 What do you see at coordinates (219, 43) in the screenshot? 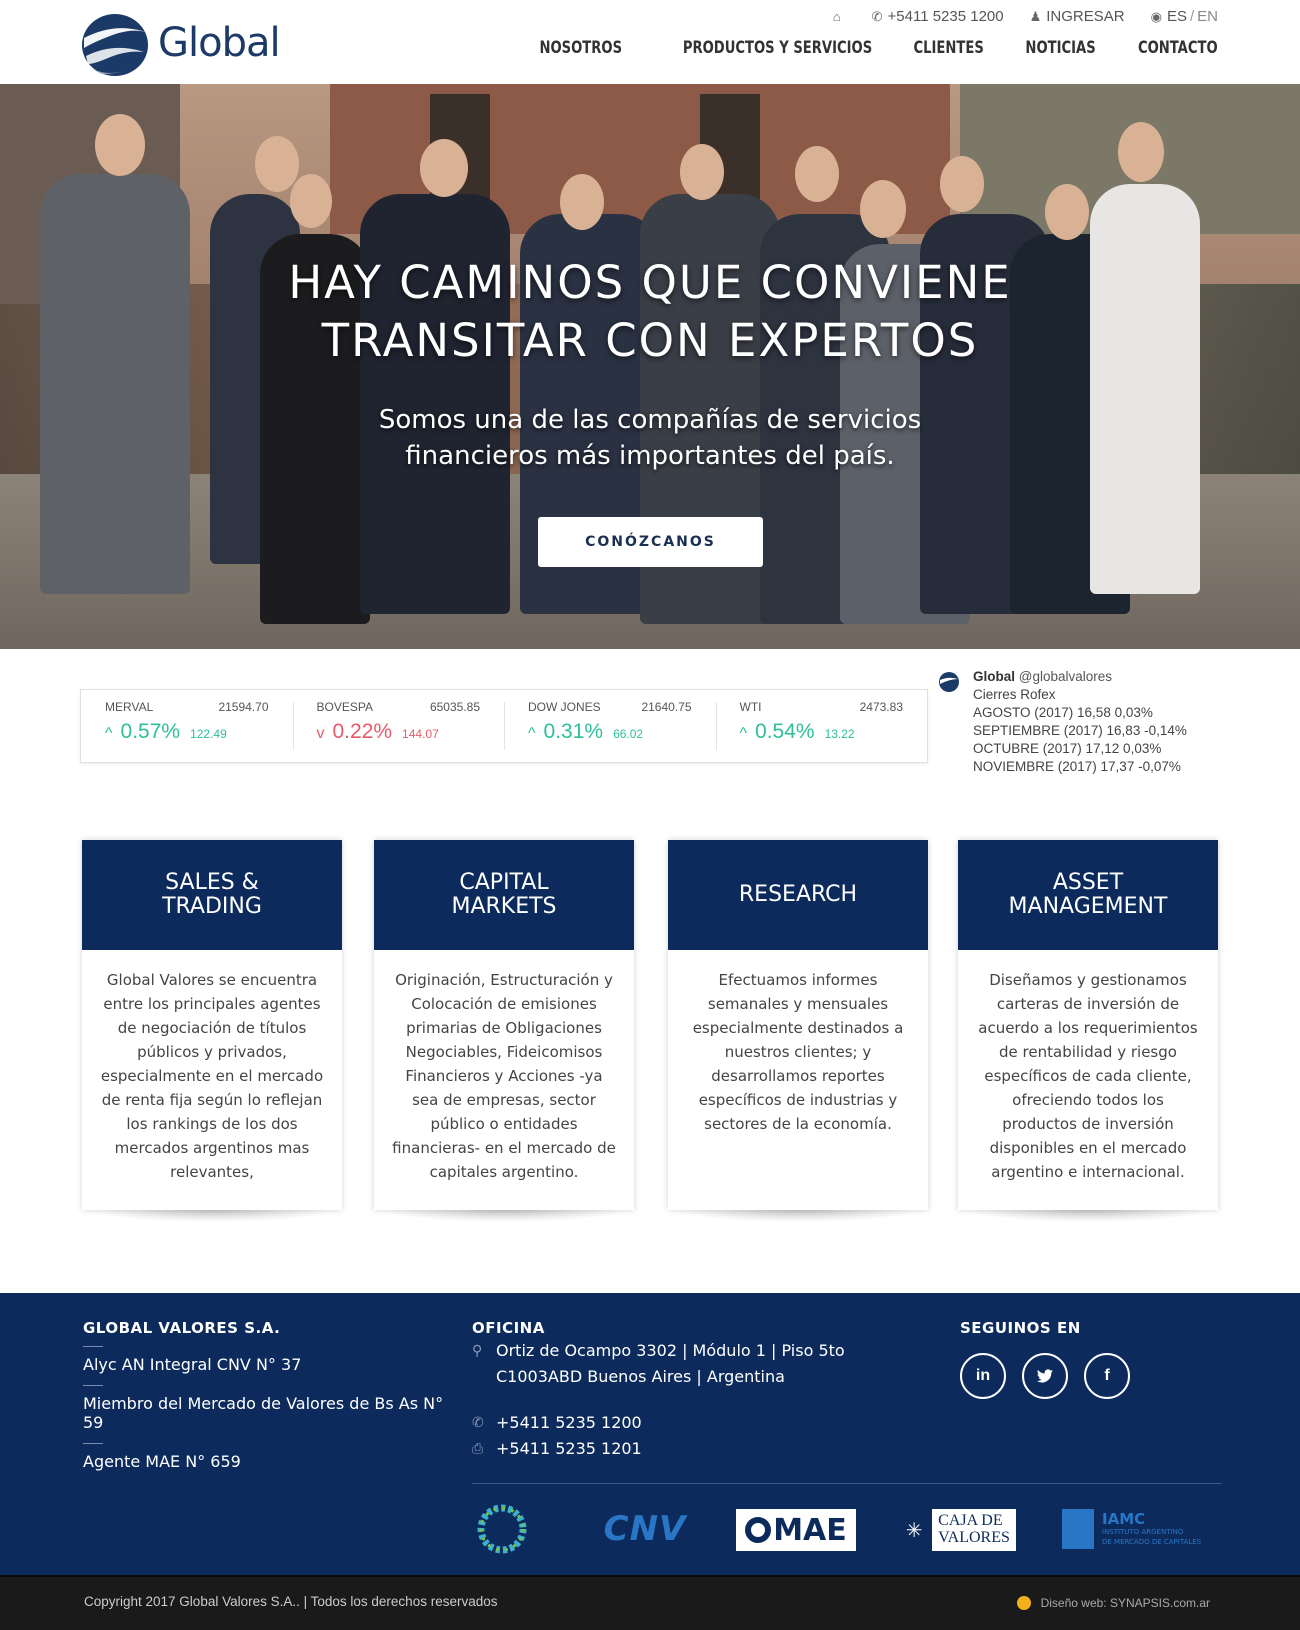
I see `logo-text: Global` at bounding box center [219, 43].